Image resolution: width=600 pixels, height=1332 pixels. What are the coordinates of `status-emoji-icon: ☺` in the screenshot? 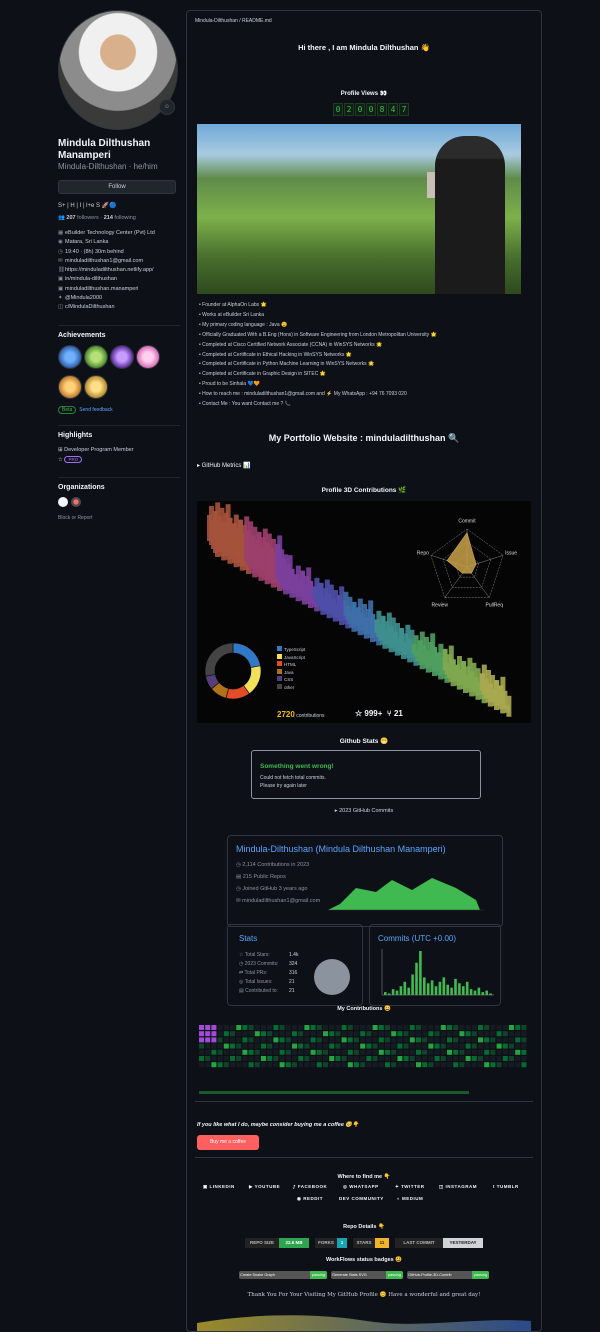 It's located at (167, 107).